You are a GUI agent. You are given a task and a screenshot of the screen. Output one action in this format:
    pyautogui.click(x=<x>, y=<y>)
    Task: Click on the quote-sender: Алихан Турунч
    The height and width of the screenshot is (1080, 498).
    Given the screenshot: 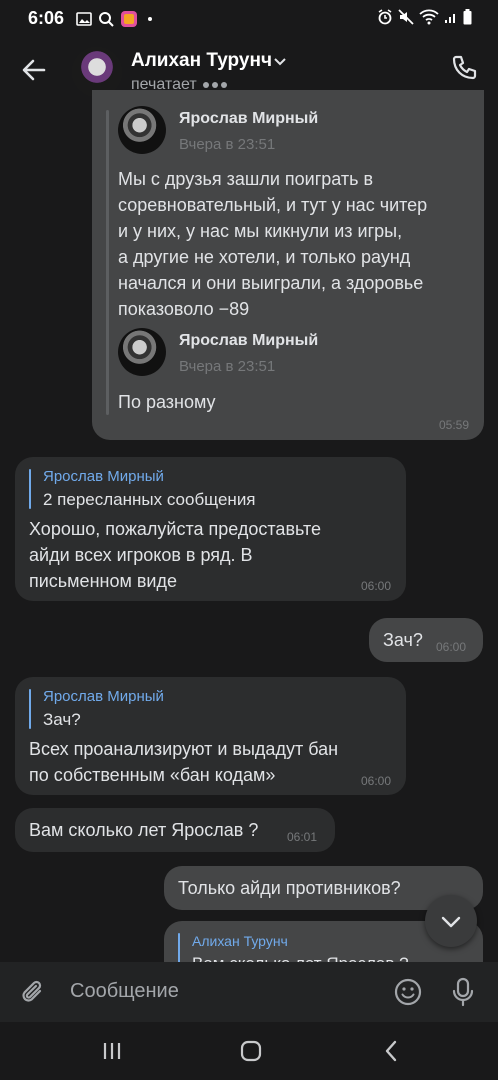 What is the action you would take?
    pyautogui.click(x=240, y=941)
    